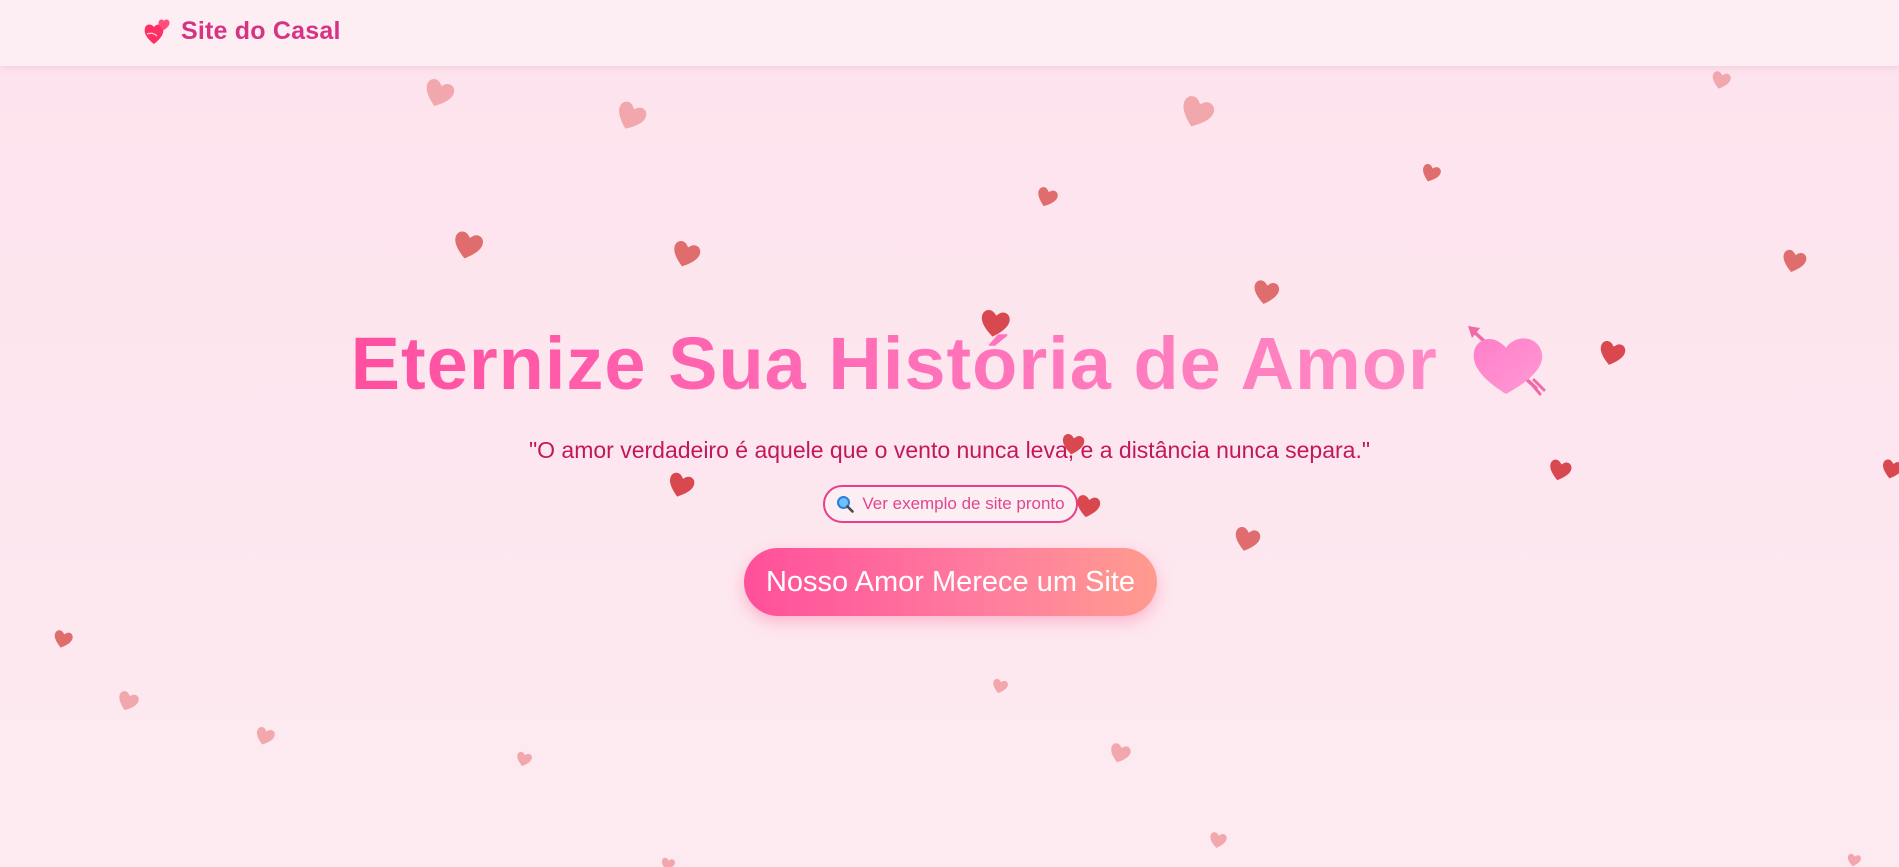 This screenshot has width=1899, height=867. What do you see at coordinates (949, 33) in the screenshot?
I see `top-navbar: Site do Casal` at bounding box center [949, 33].